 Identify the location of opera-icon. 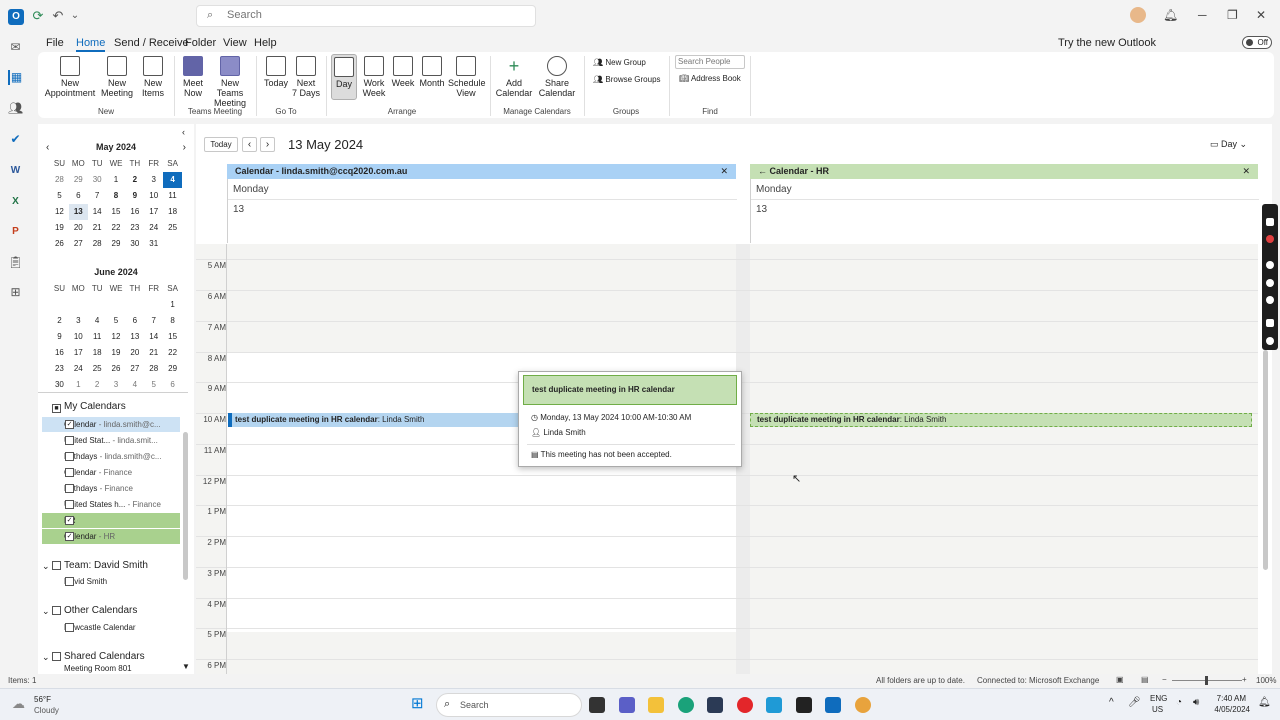
(745, 705).